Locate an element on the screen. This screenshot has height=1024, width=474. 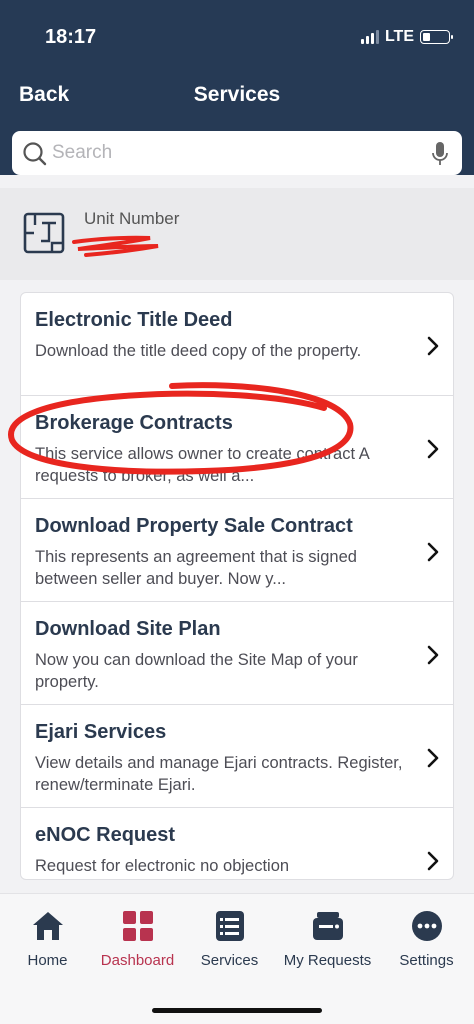
tab-services: Services is located at coordinates (229, 938).